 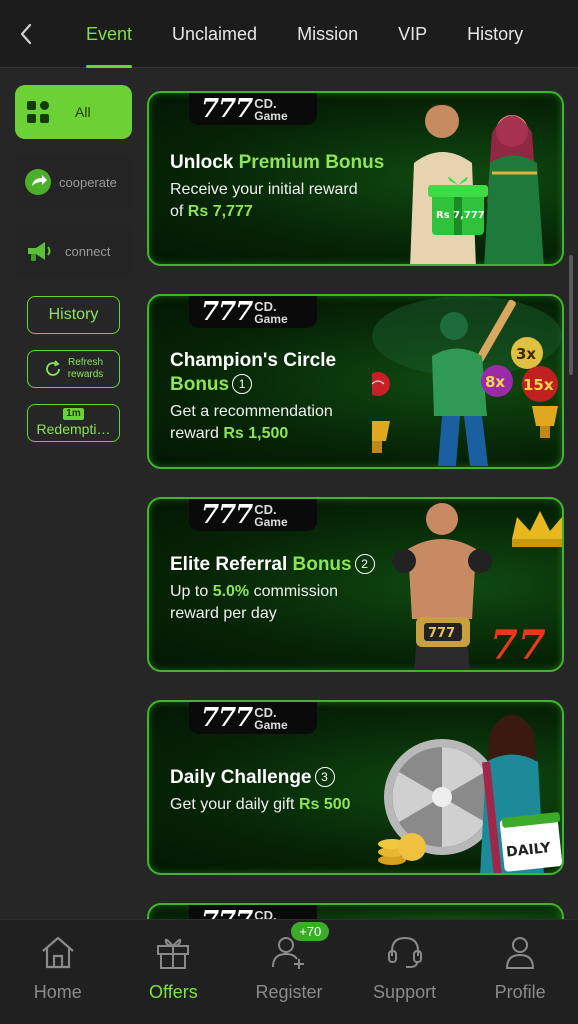 I want to click on banner-title: Unlock Premium Bonus, so click(x=277, y=163).